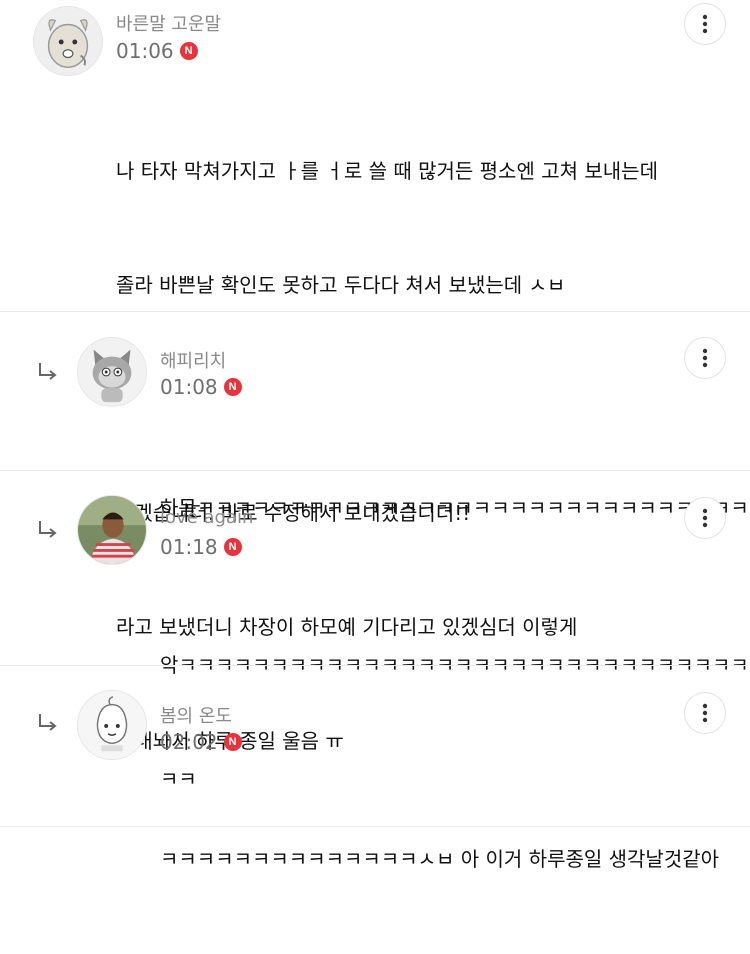 Image resolution: width=750 pixels, height=954 pixels. I want to click on nickname: 바른말 고운말, so click(168, 23).